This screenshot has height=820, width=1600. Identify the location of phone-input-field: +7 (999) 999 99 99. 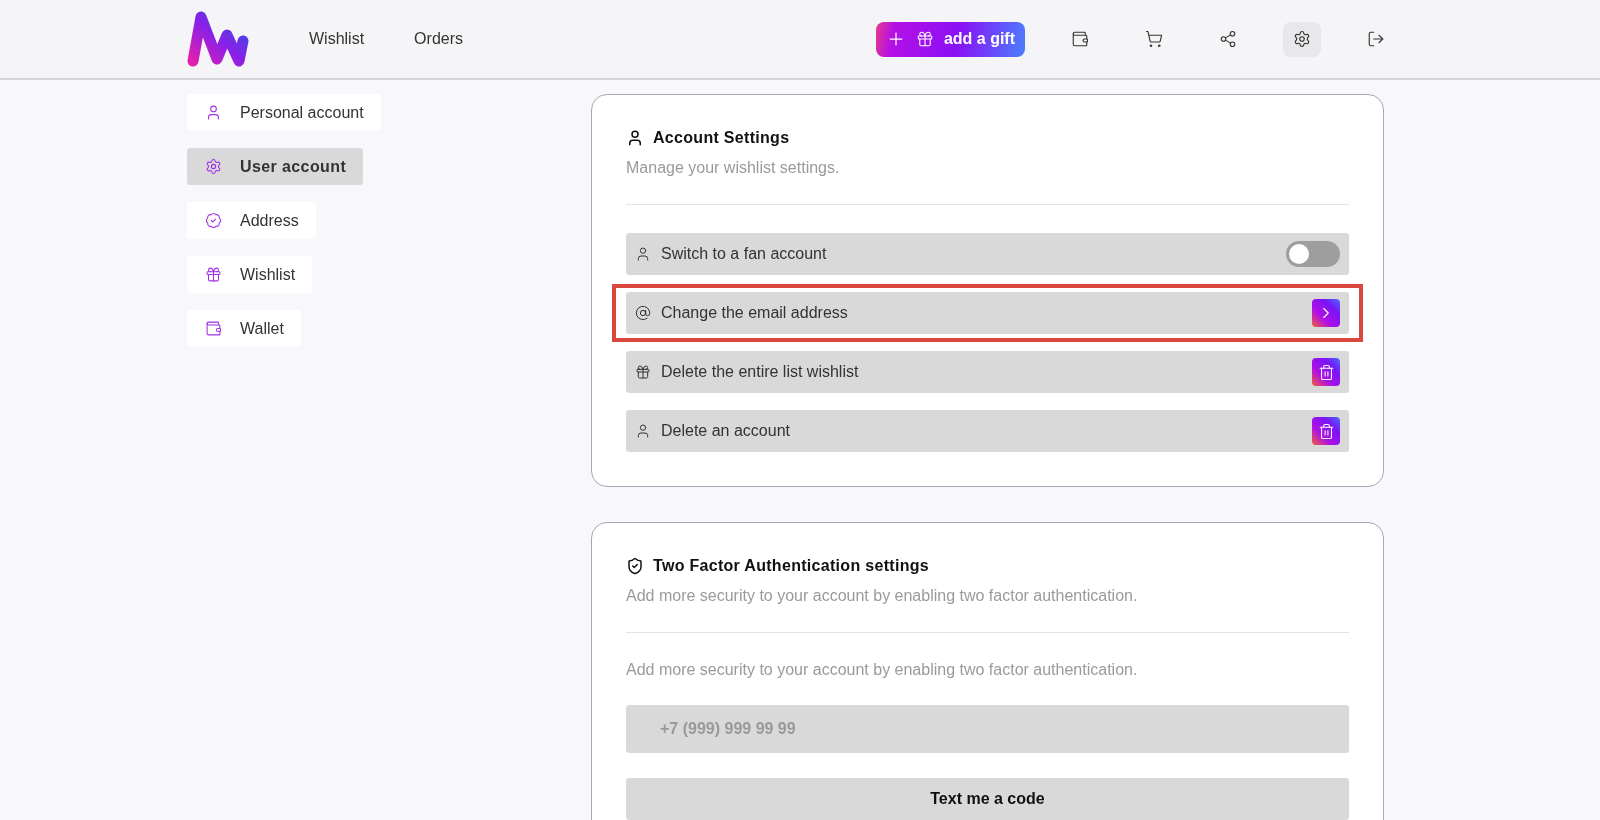
(987, 729).